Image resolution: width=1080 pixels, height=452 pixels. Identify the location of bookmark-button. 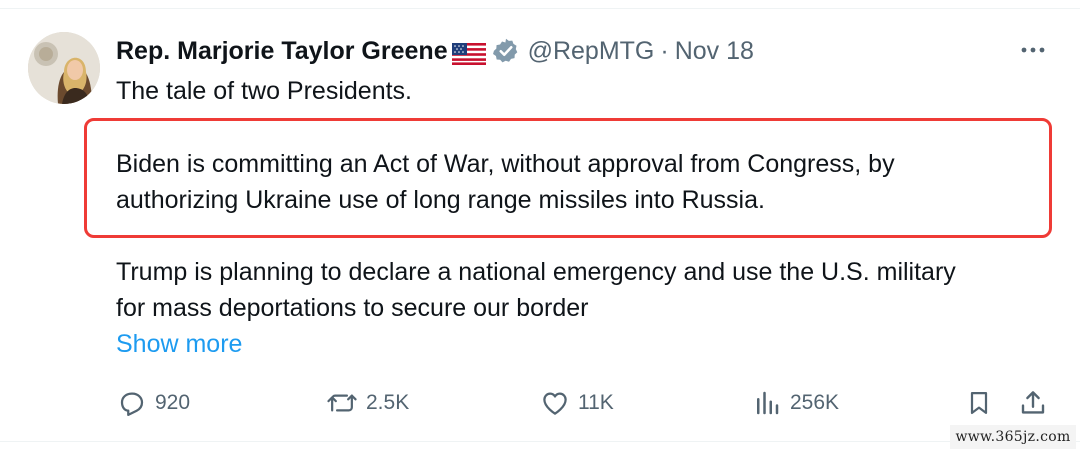
(983, 403).